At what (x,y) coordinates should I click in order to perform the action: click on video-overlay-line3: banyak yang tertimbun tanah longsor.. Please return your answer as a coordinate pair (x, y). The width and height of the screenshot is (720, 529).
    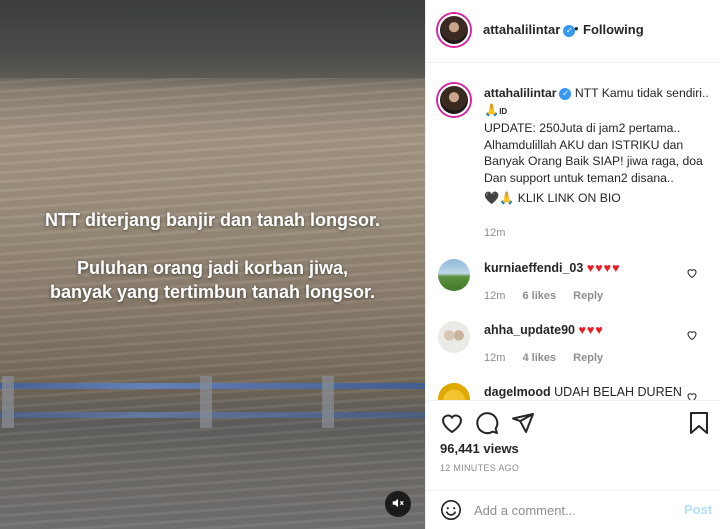
    Looking at the image, I should click on (212, 292).